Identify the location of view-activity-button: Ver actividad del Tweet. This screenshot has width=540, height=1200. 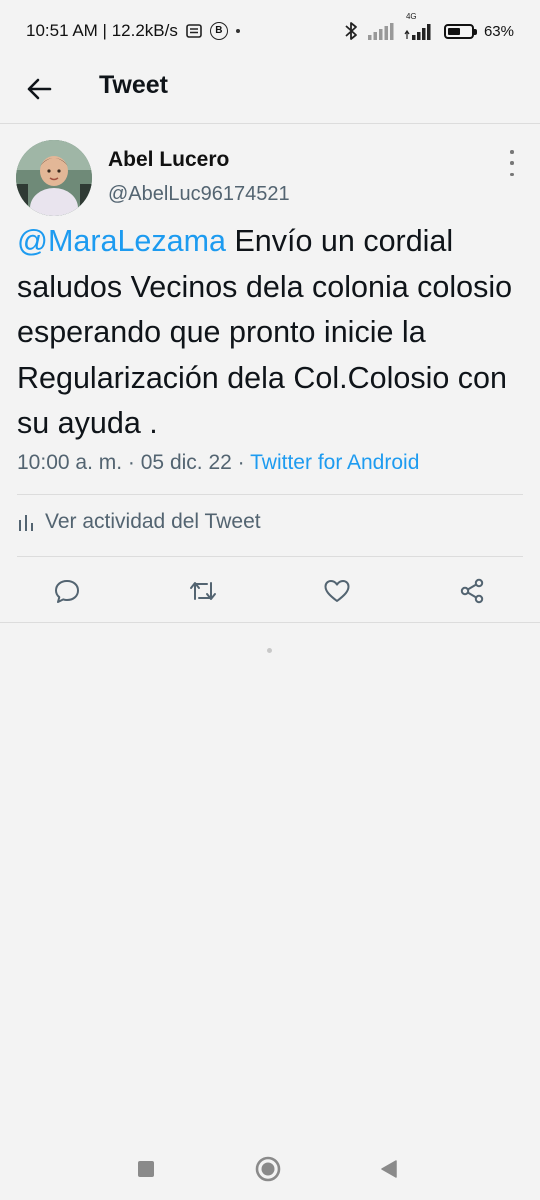
(139, 522).